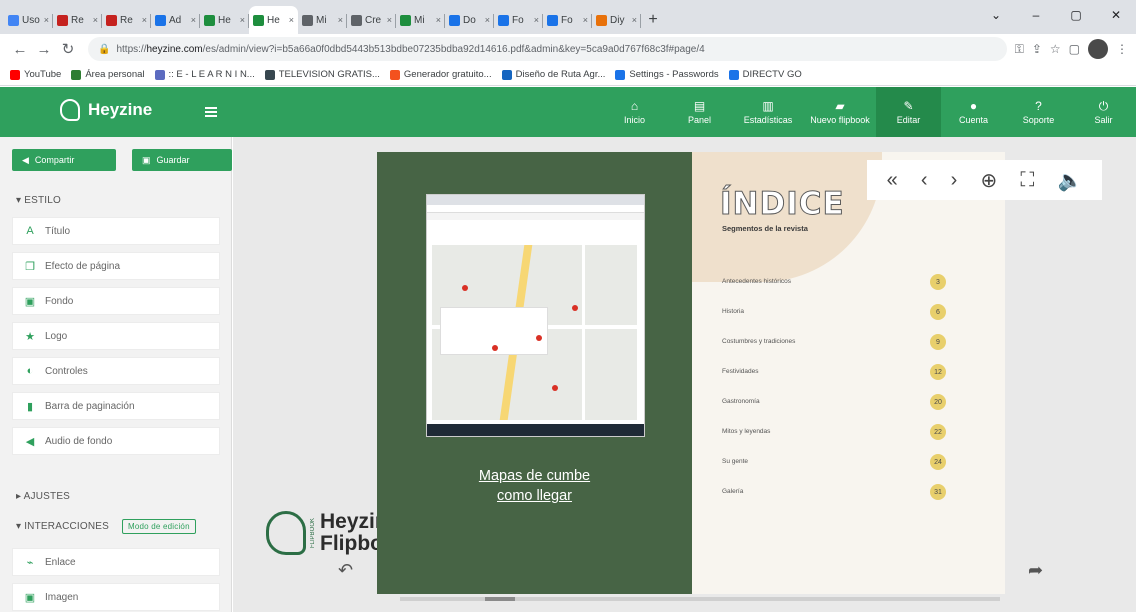 This screenshot has width=1136, height=612. Describe the element at coordinates (345, 570) in the screenshot. I see `undo-arrow-icon: ↶` at that location.